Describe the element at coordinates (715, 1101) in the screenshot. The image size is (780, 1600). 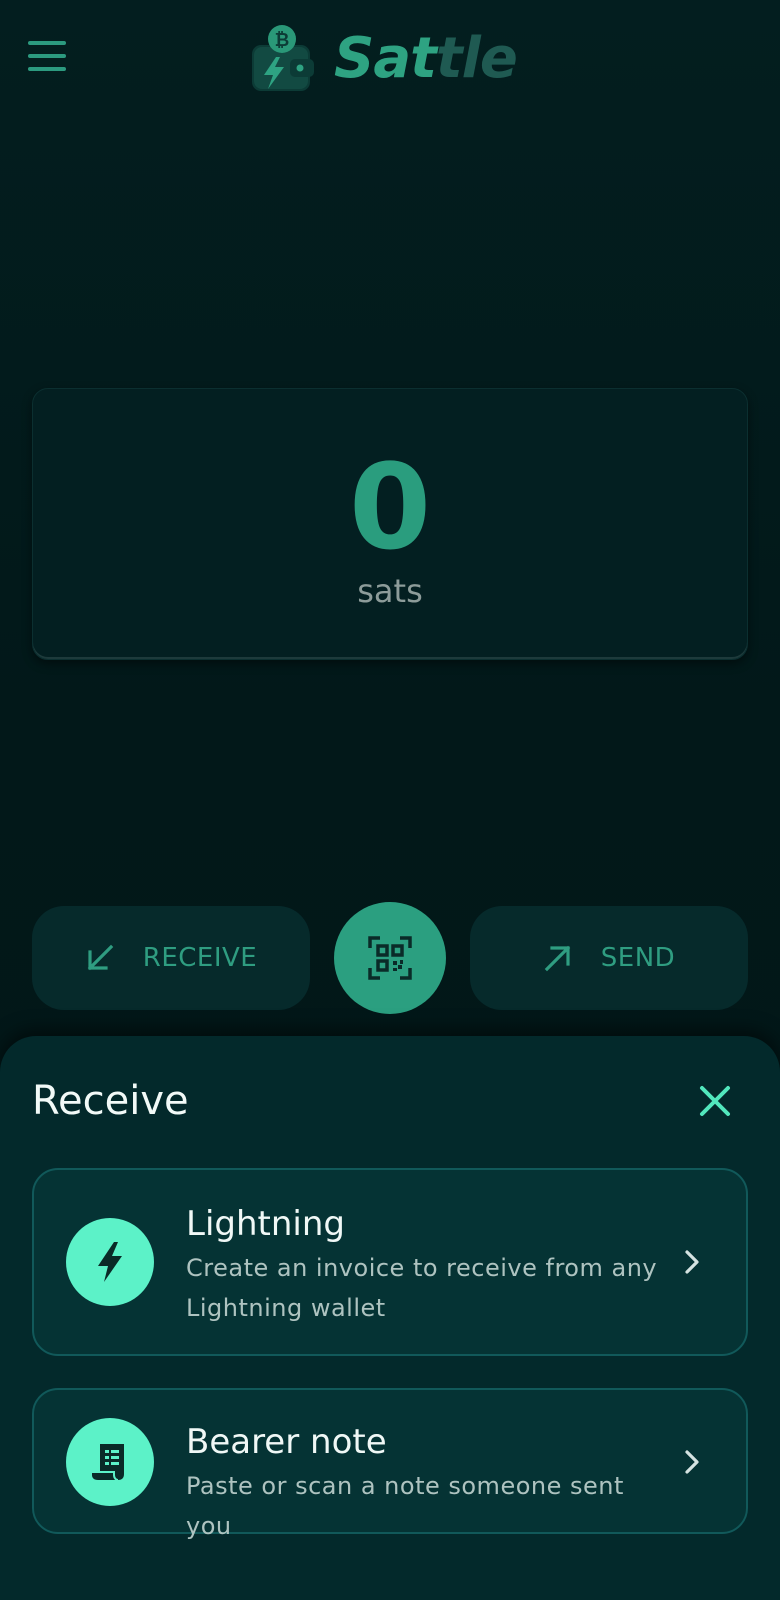
I see `close-icon` at that location.